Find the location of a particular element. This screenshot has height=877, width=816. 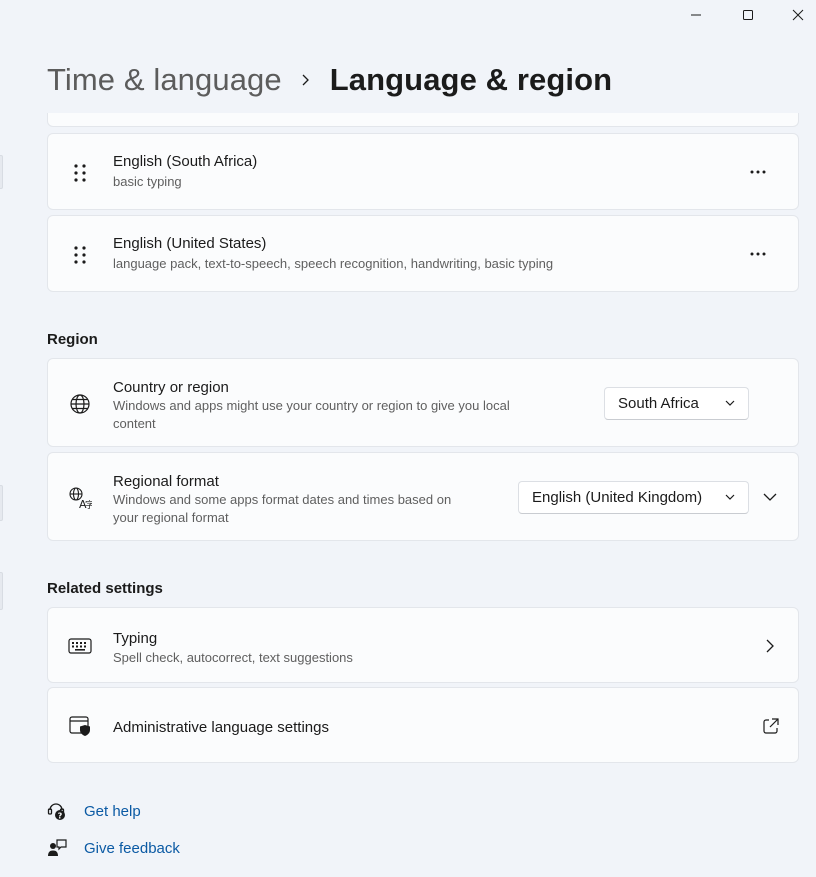

language-features: basic typing is located at coordinates (147, 181).